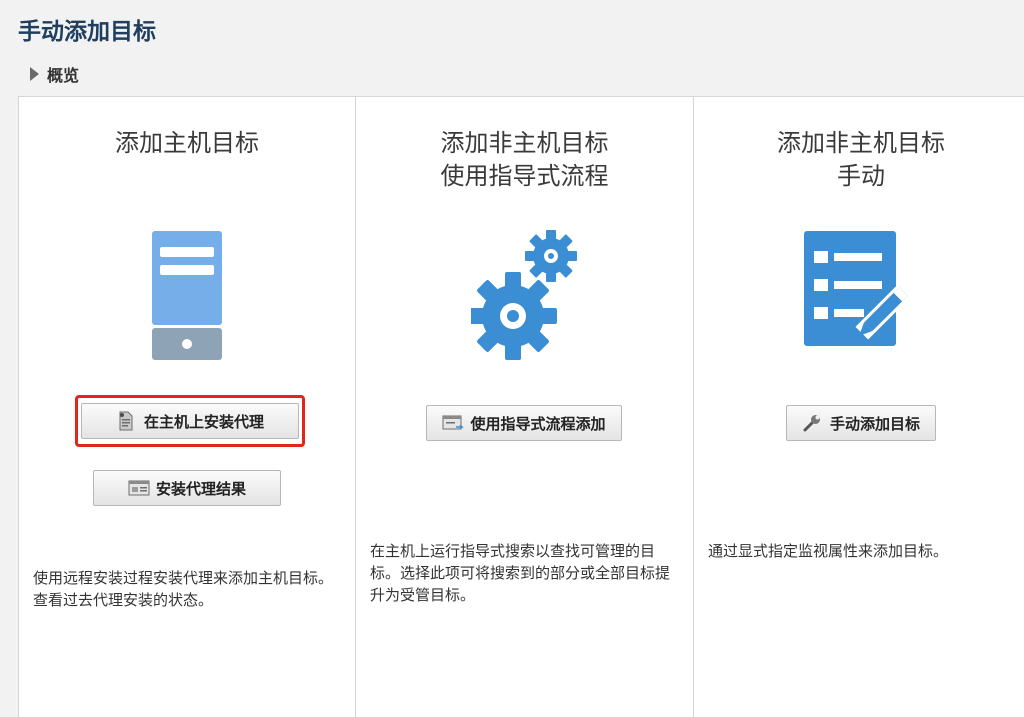  I want to click on overview-toggle: 概览, so click(54, 74).